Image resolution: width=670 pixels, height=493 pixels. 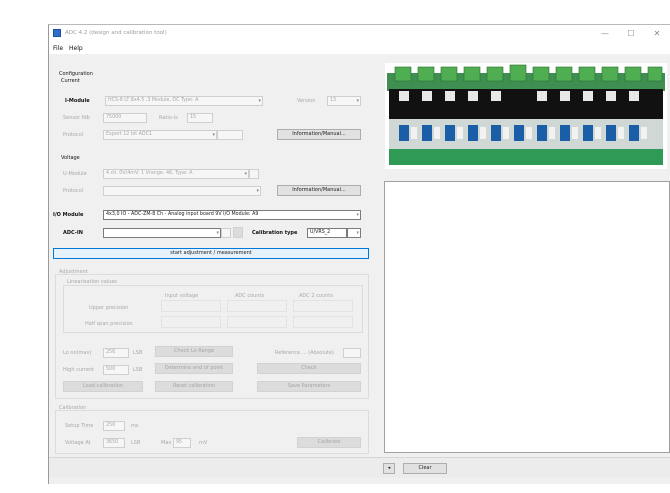 I want to click on half-adc2-cell, so click(x=323, y=322).